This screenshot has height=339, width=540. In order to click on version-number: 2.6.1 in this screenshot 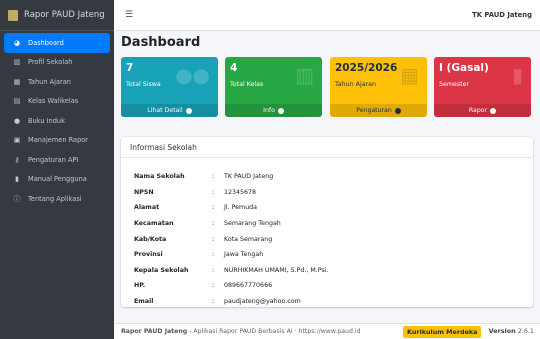, I will do `click(525, 331)`.